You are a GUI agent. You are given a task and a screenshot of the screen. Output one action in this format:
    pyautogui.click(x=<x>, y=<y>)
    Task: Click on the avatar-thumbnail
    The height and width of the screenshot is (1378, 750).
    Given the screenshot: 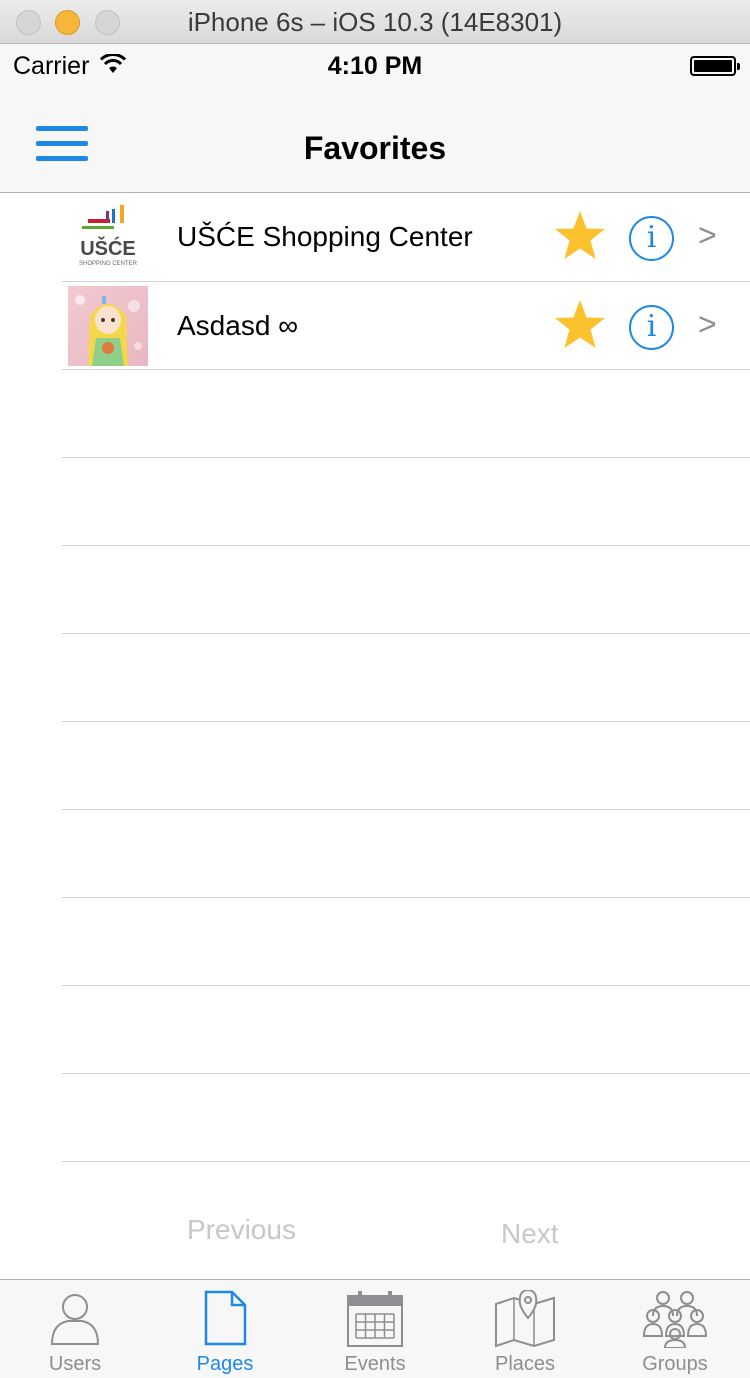 What is the action you would take?
    pyautogui.click(x=108, y=326)
    